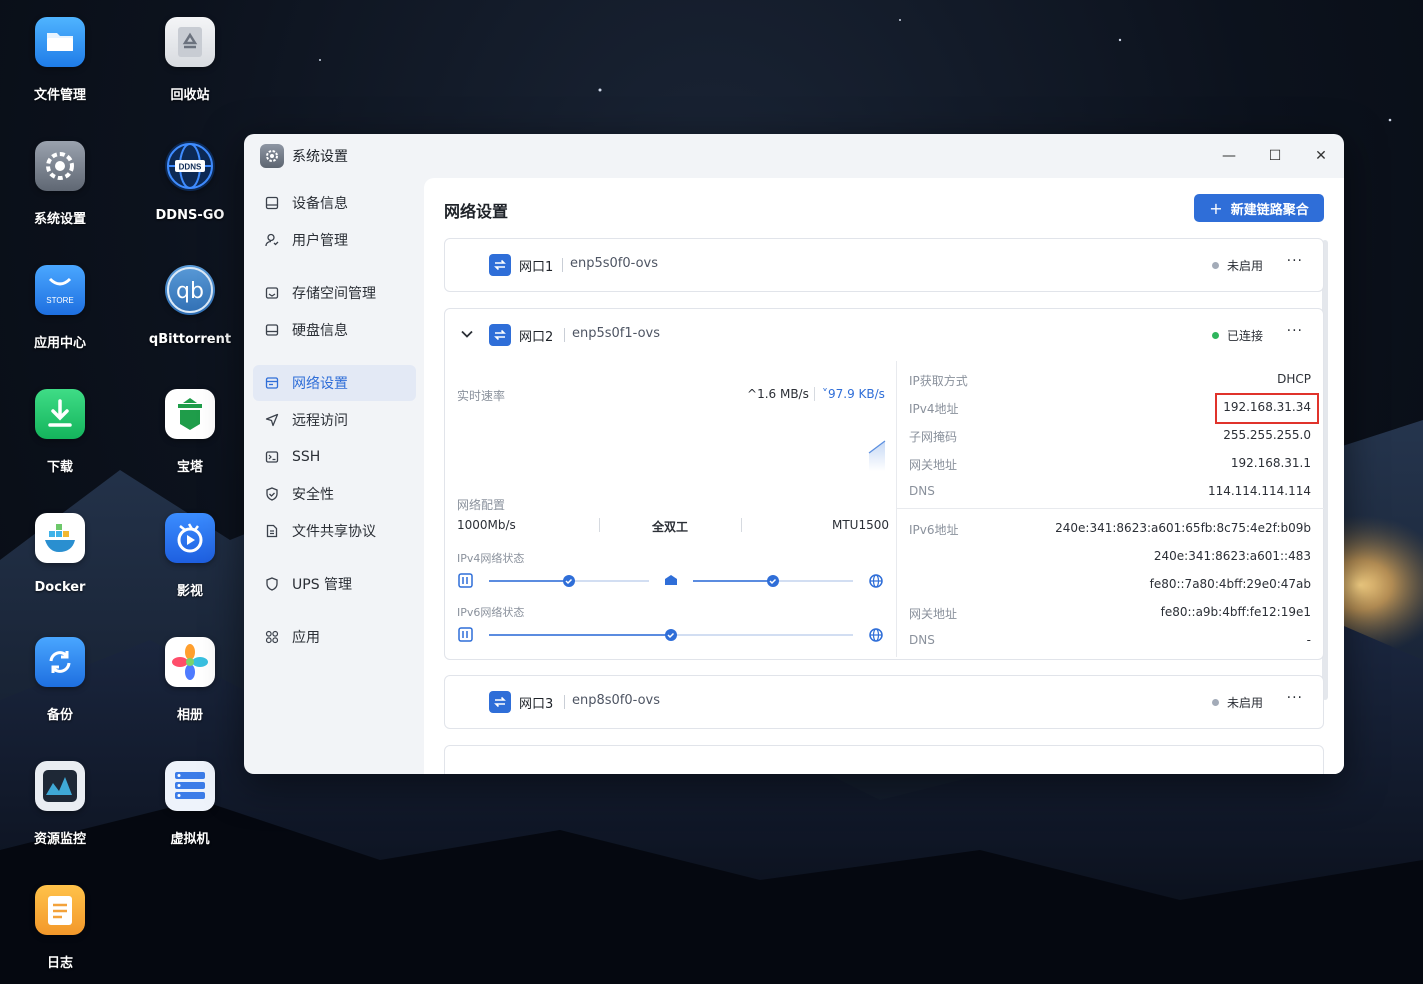 The height and width of the screenshot is (984, 1423). Describe the element at coordinates (60, 786) in the screenshot. I see `monitor-icon` at that location.